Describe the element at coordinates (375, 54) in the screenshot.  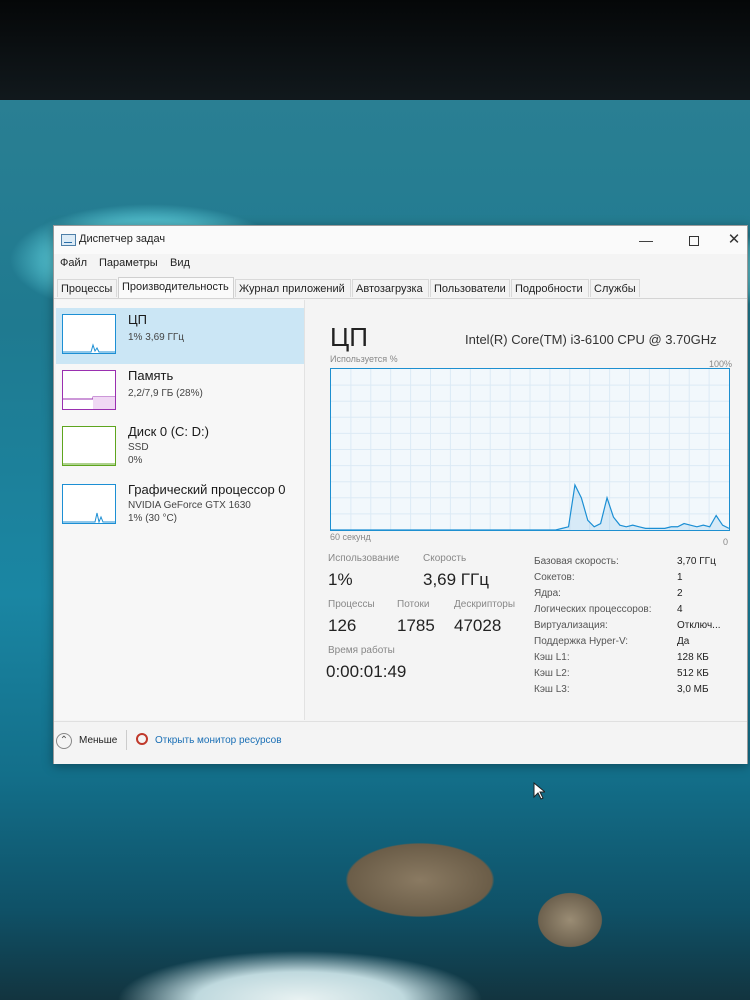
I see `monitor-bezel` at that location.